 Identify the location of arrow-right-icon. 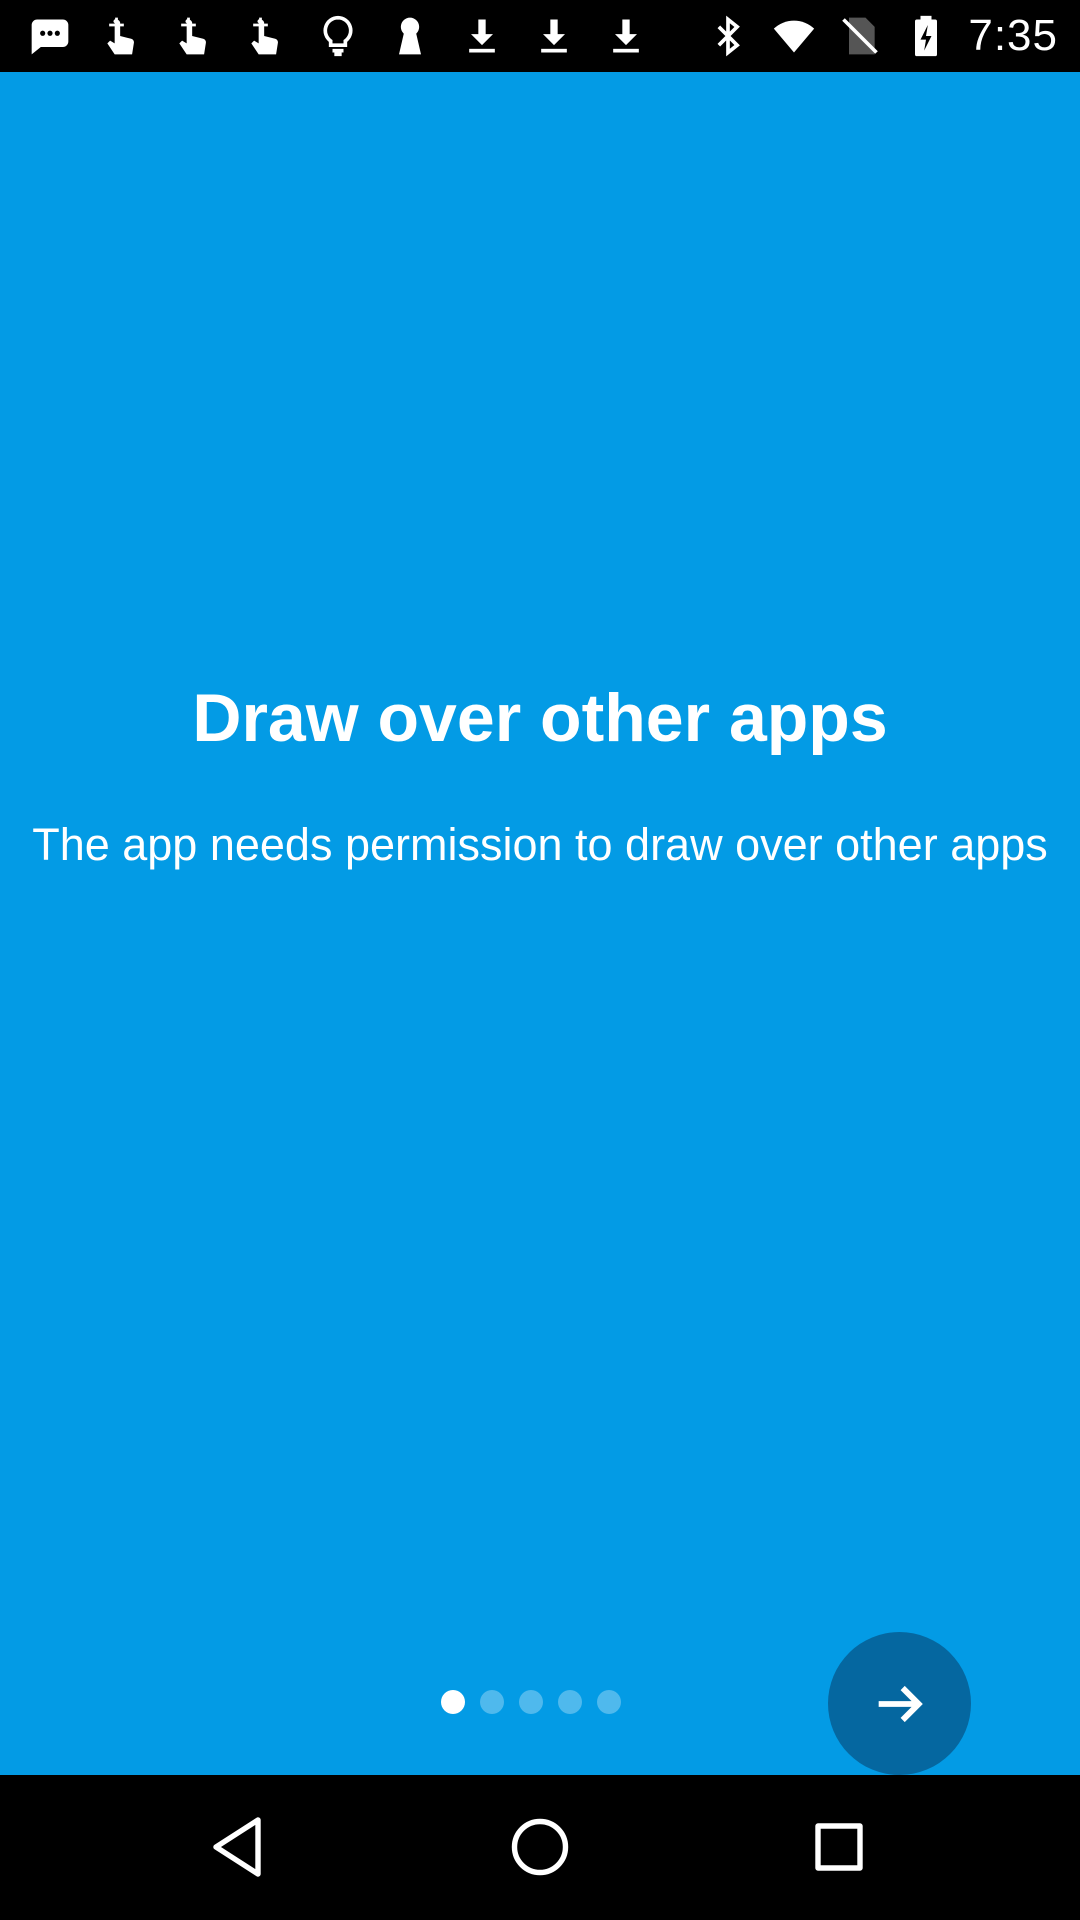
(900, 1703).